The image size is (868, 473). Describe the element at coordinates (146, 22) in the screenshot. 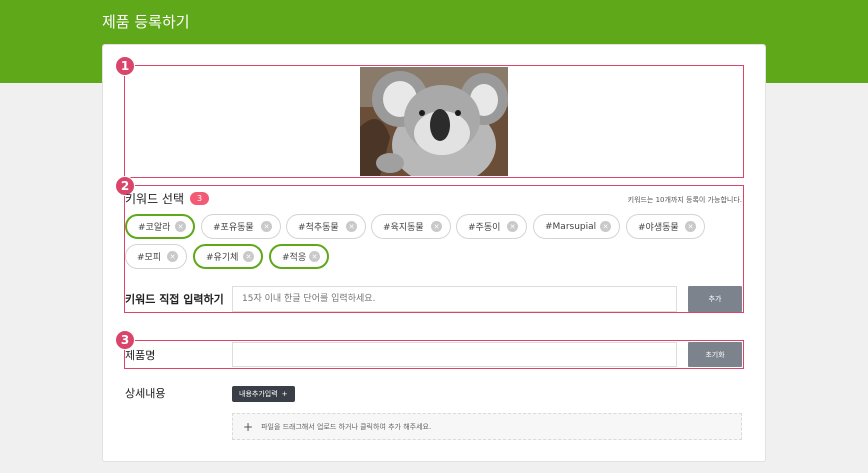

I see `page-title: 제품 등록하기` at that location.